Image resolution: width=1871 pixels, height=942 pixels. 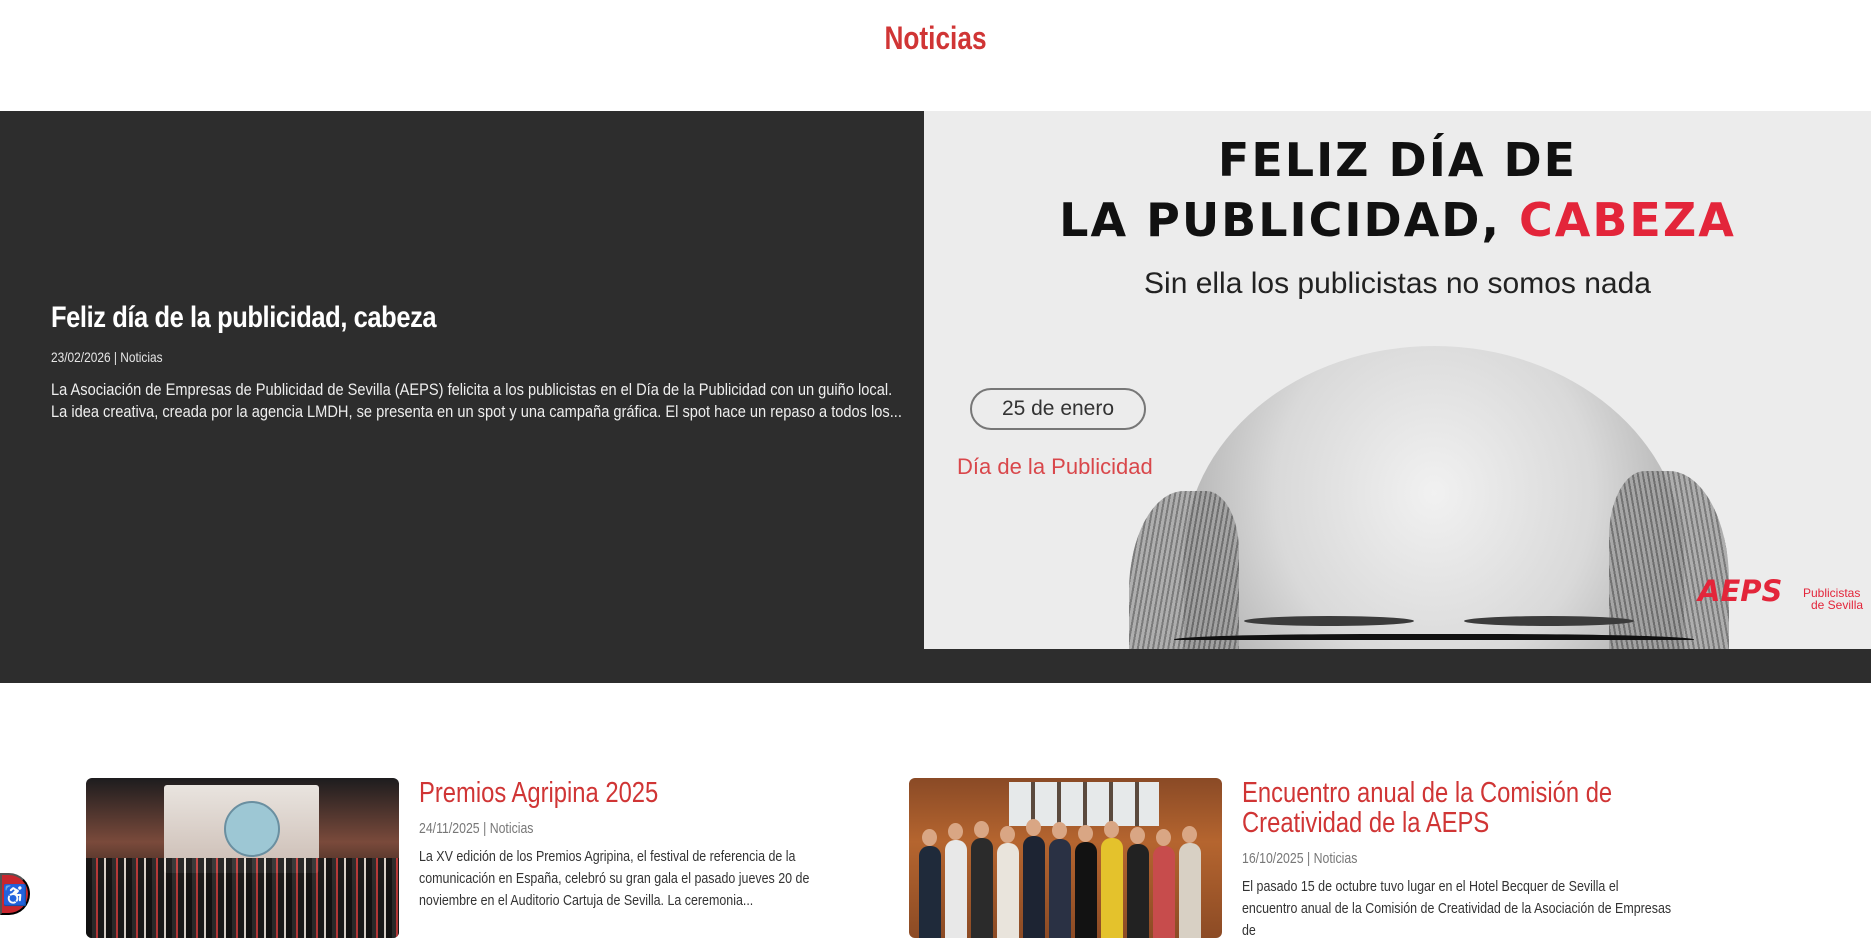 I want to click on premios-agripina-logo, so click(x=252, y=829).